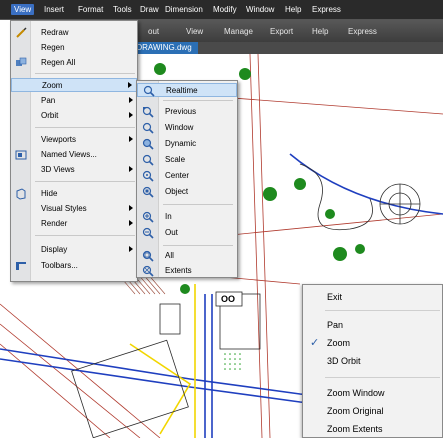  Describe the element at coordinates (148, 176) in the screenshot. I see `zoom-center-icon` at that location.